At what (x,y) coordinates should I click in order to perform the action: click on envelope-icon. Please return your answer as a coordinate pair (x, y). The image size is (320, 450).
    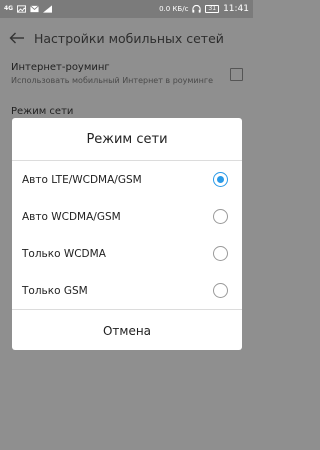
    Looking at the image, I should click on (34, 9).